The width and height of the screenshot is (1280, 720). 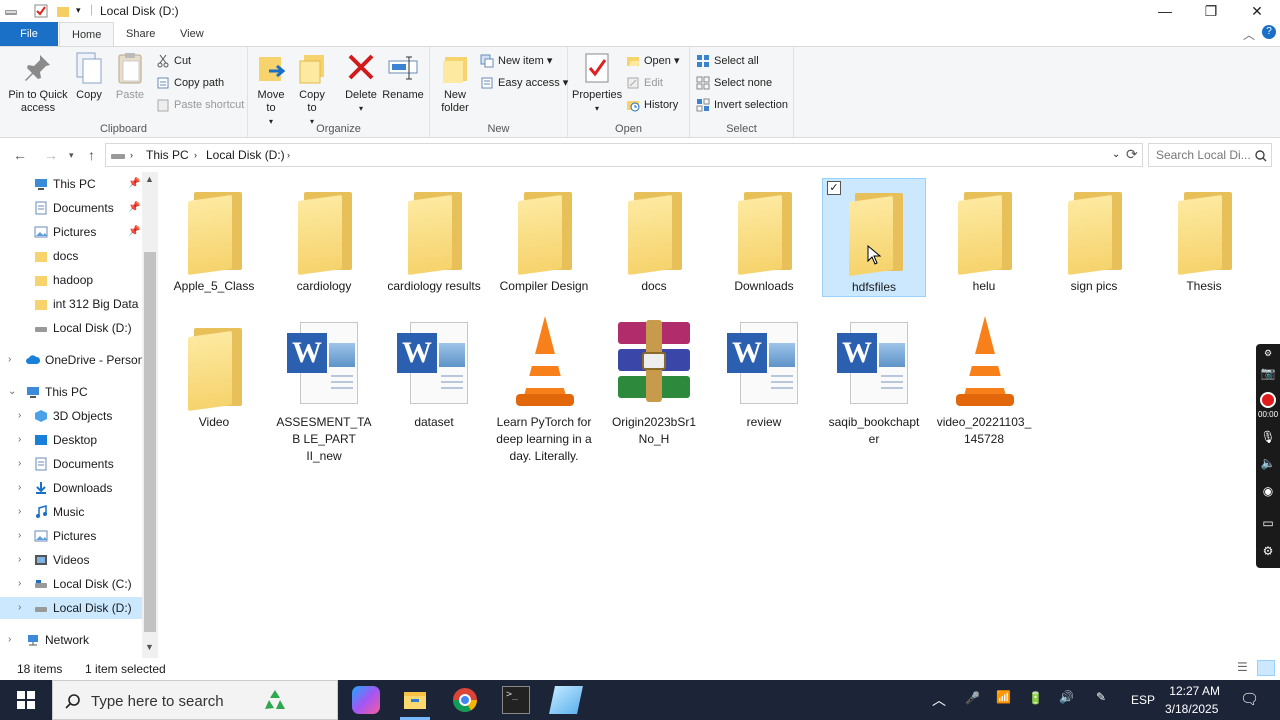 I want to click on select-none-button: Select none, so click(x=734, y=83).